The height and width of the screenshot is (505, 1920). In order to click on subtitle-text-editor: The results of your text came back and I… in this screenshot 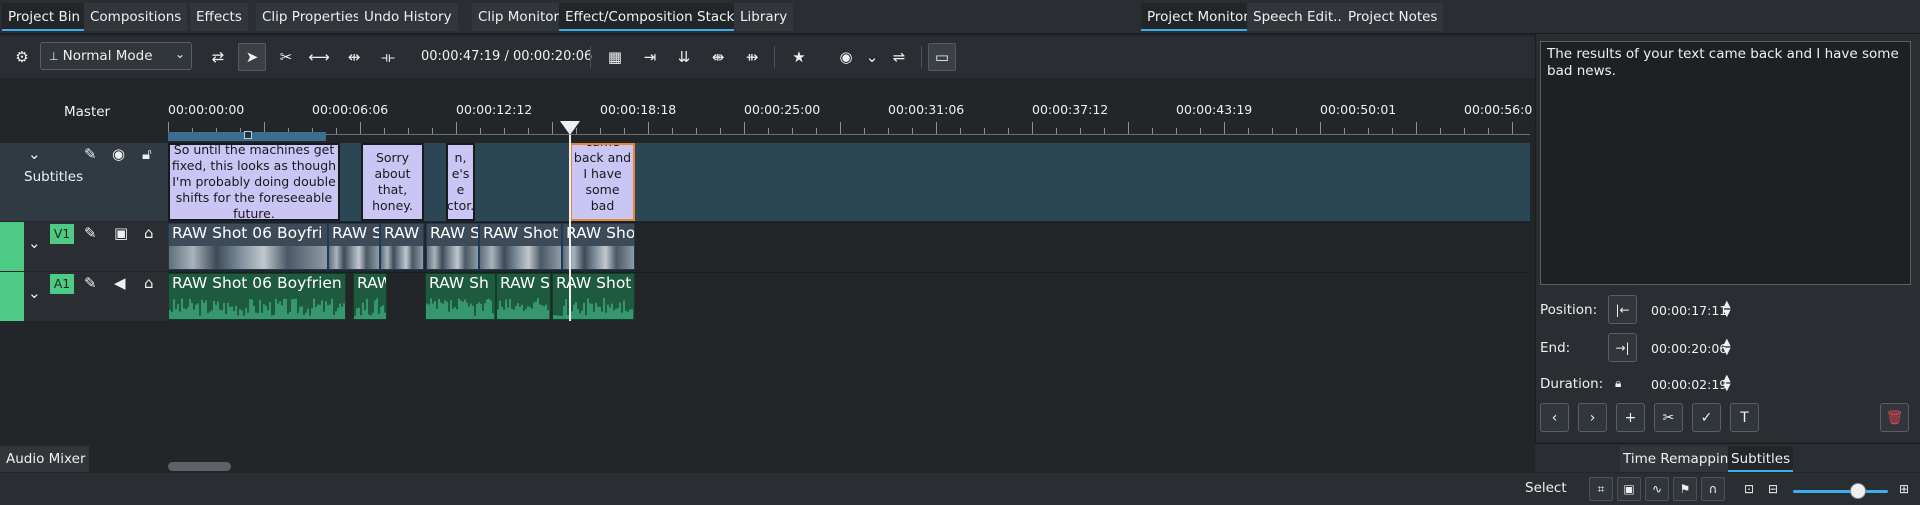, I will do `click(1725, 163)`.